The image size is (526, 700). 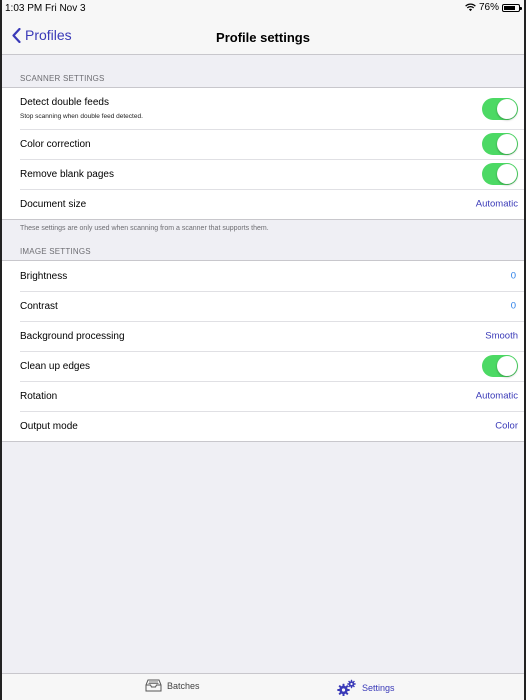 What do you see at coordinates (183, 685) in the screenshot?
I see `tab-label: Batches` at bounding box center [183, 685].